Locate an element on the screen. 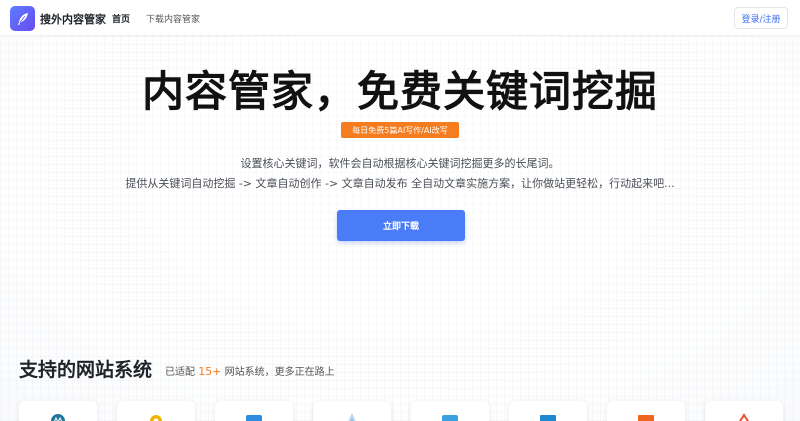 Image resolution: width=800 pixels, height=421 pixels. hero-title: 内容管家，免费关键词挖掘 is located at coordinates (399, 91).